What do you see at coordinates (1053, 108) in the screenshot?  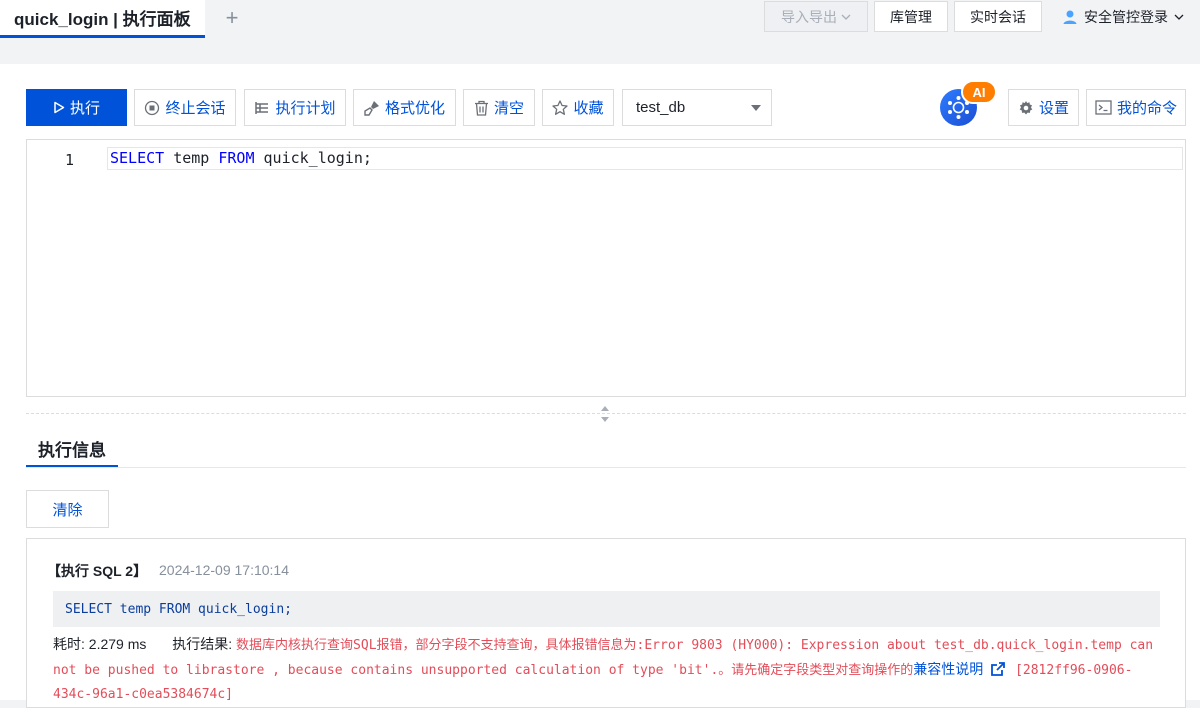 I see `settings-label: 设置` at bounding box center [1053, 108].